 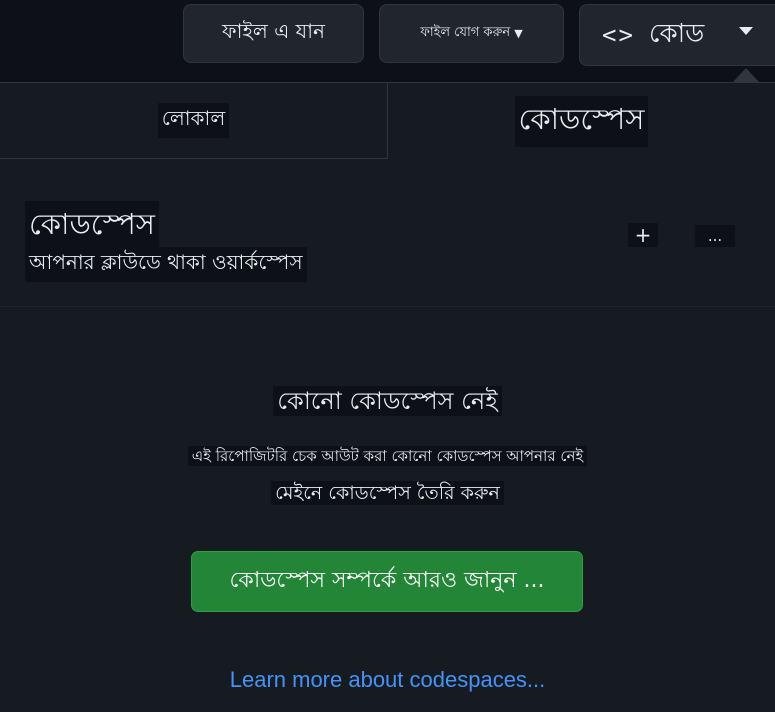 I want to click on tab-codespaces: কোডস্পেস, so click(x=581, y=121).